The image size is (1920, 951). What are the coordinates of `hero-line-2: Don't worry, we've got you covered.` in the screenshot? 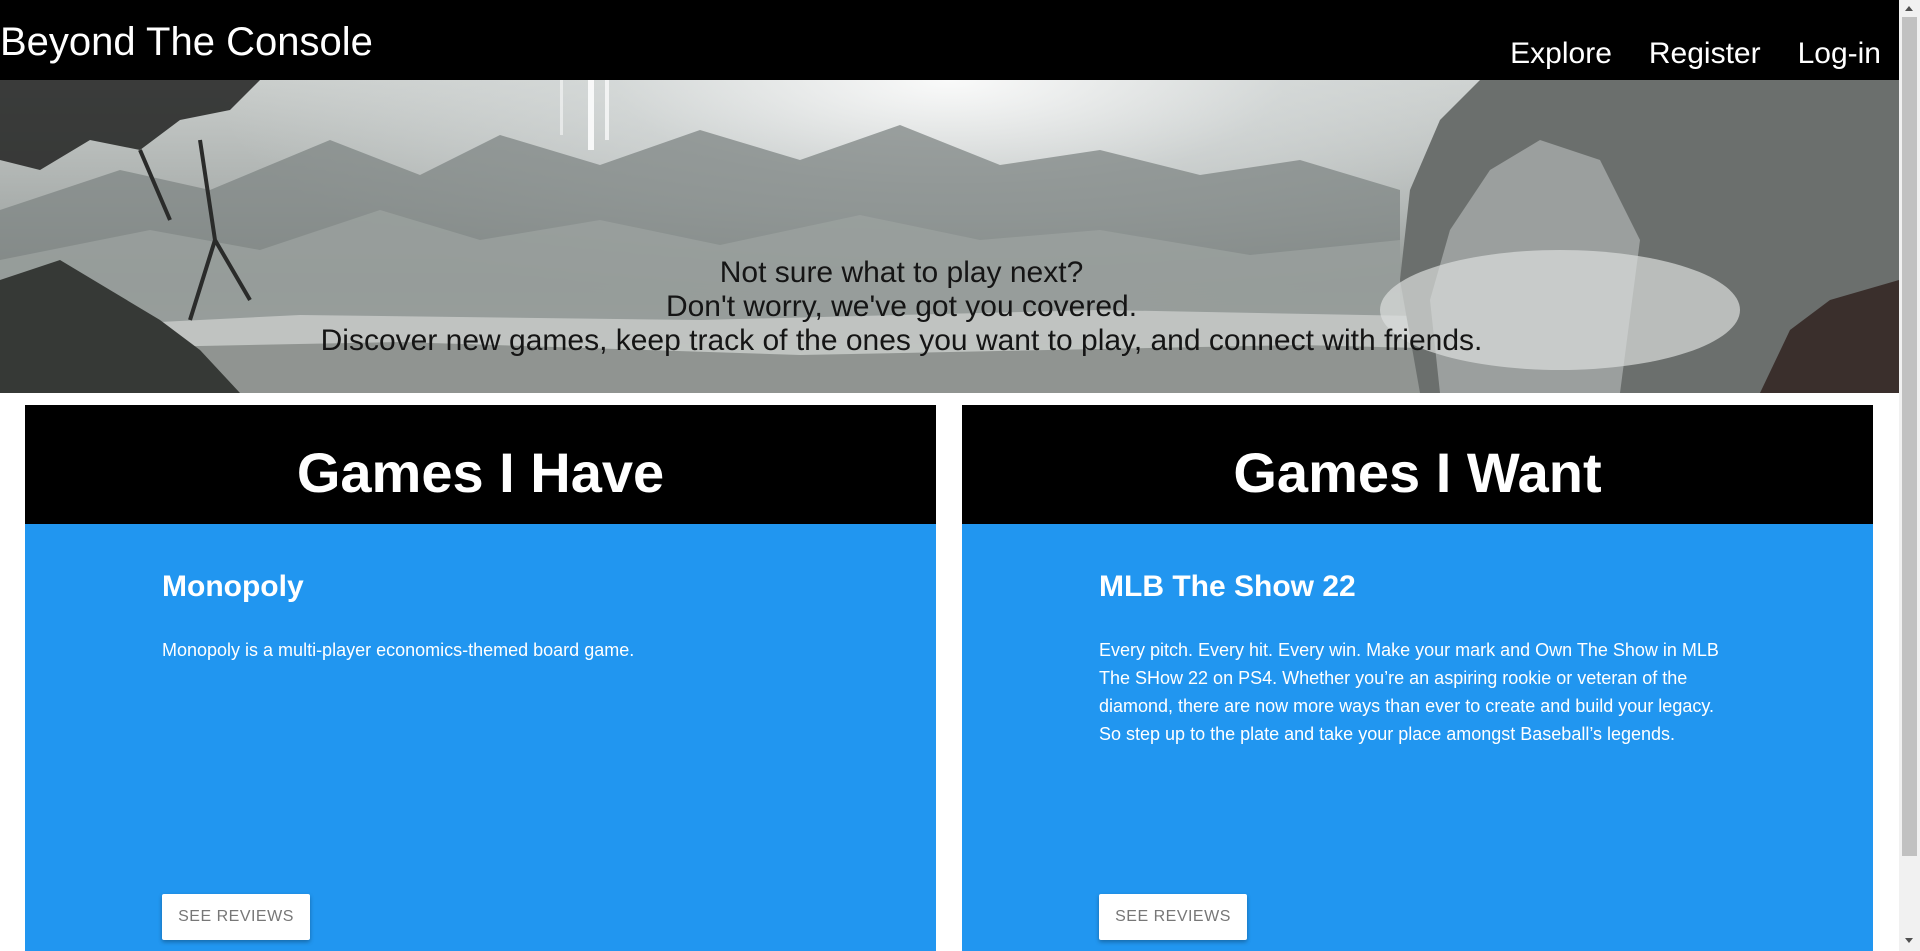 It's located at (901, 306).